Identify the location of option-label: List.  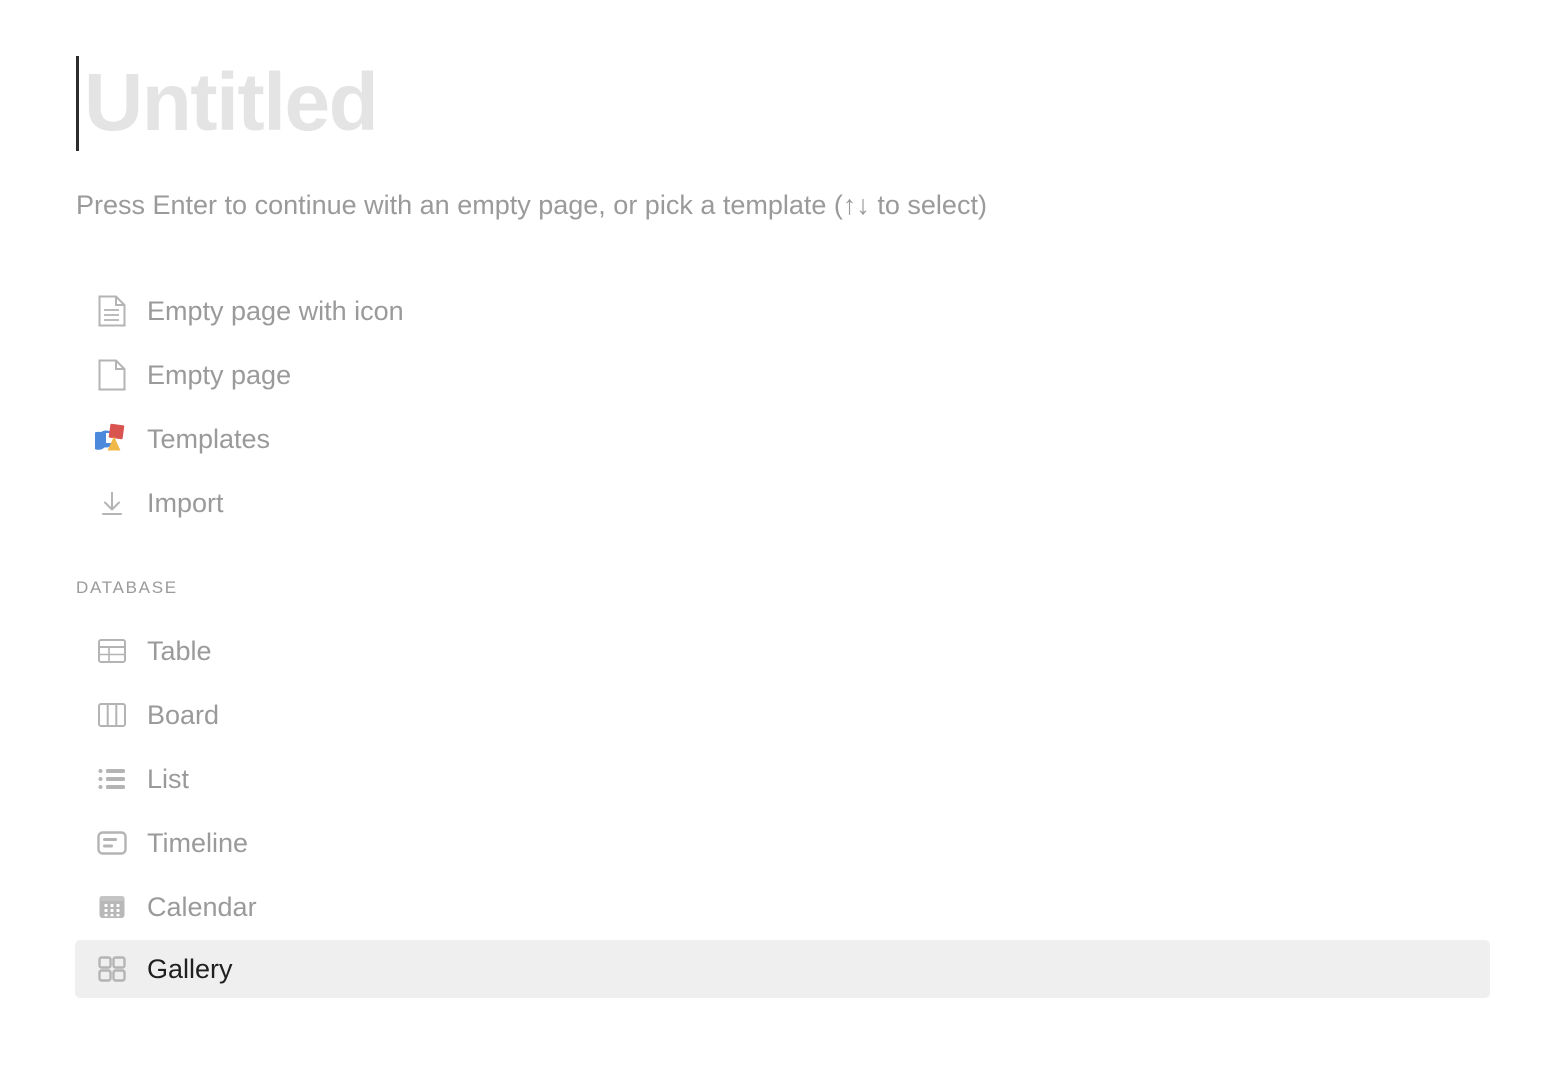
(168, 778).